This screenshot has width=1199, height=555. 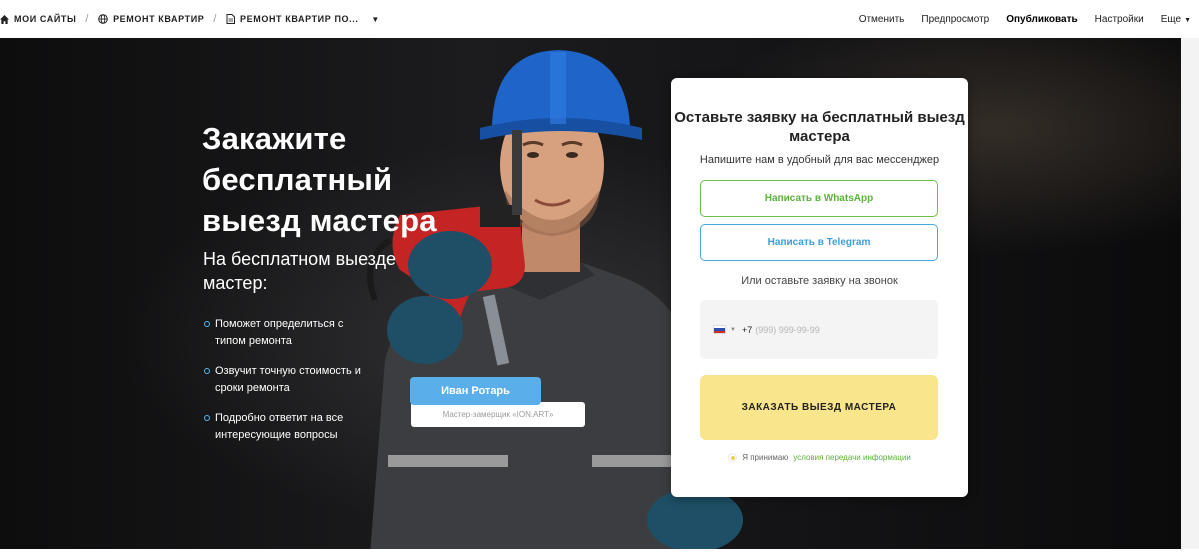 What do you see at coordinates (719, 329) in the screenshot?
I see `russia-flag-icon` at bounding box center [719, 329].